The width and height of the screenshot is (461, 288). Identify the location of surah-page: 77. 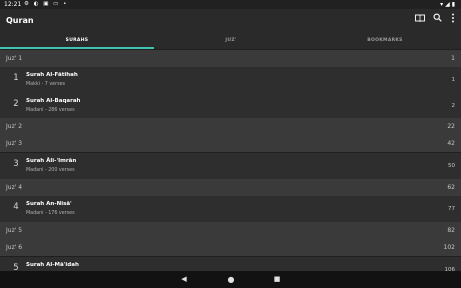
(451, 209).